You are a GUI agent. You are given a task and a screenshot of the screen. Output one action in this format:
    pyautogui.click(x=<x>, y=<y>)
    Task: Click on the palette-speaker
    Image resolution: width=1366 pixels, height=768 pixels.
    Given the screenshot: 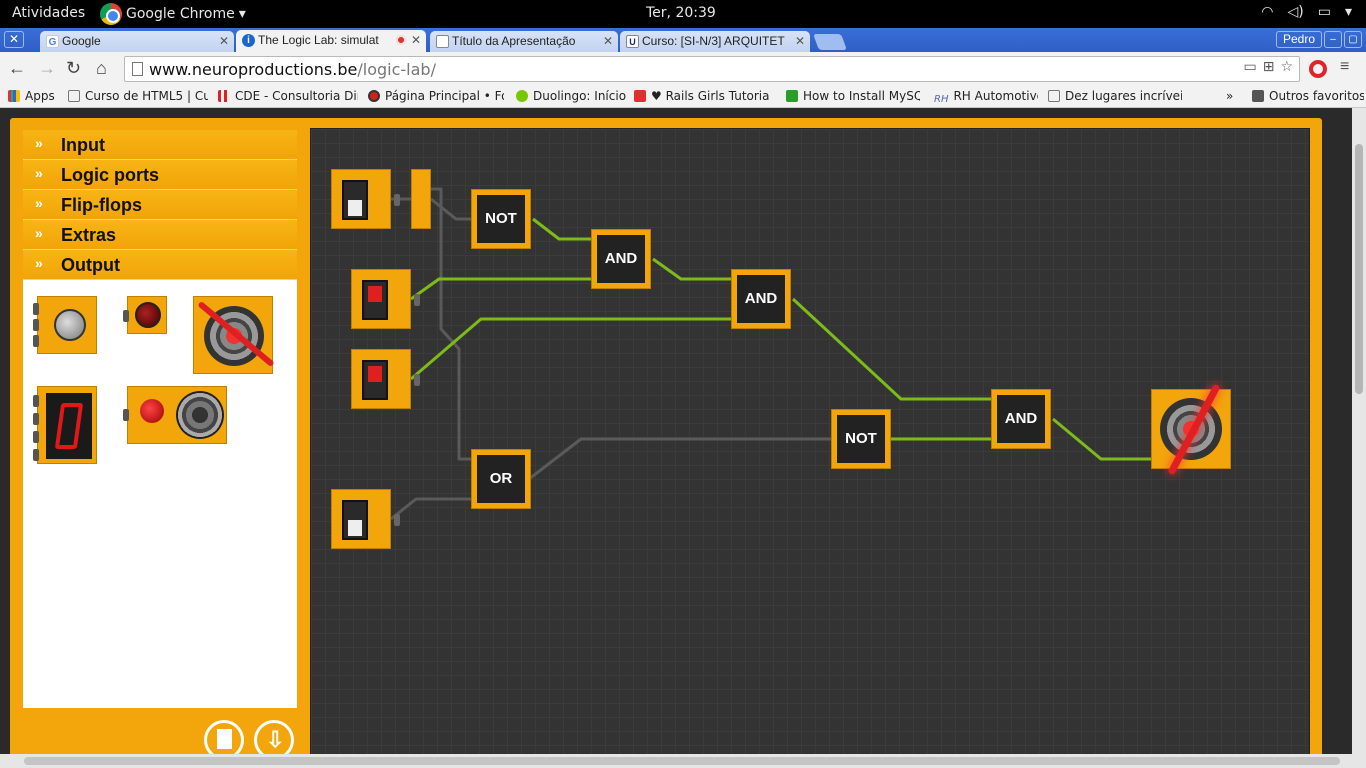 What is the action you would take?
    pyautogui.click(x=175, y=415)
    